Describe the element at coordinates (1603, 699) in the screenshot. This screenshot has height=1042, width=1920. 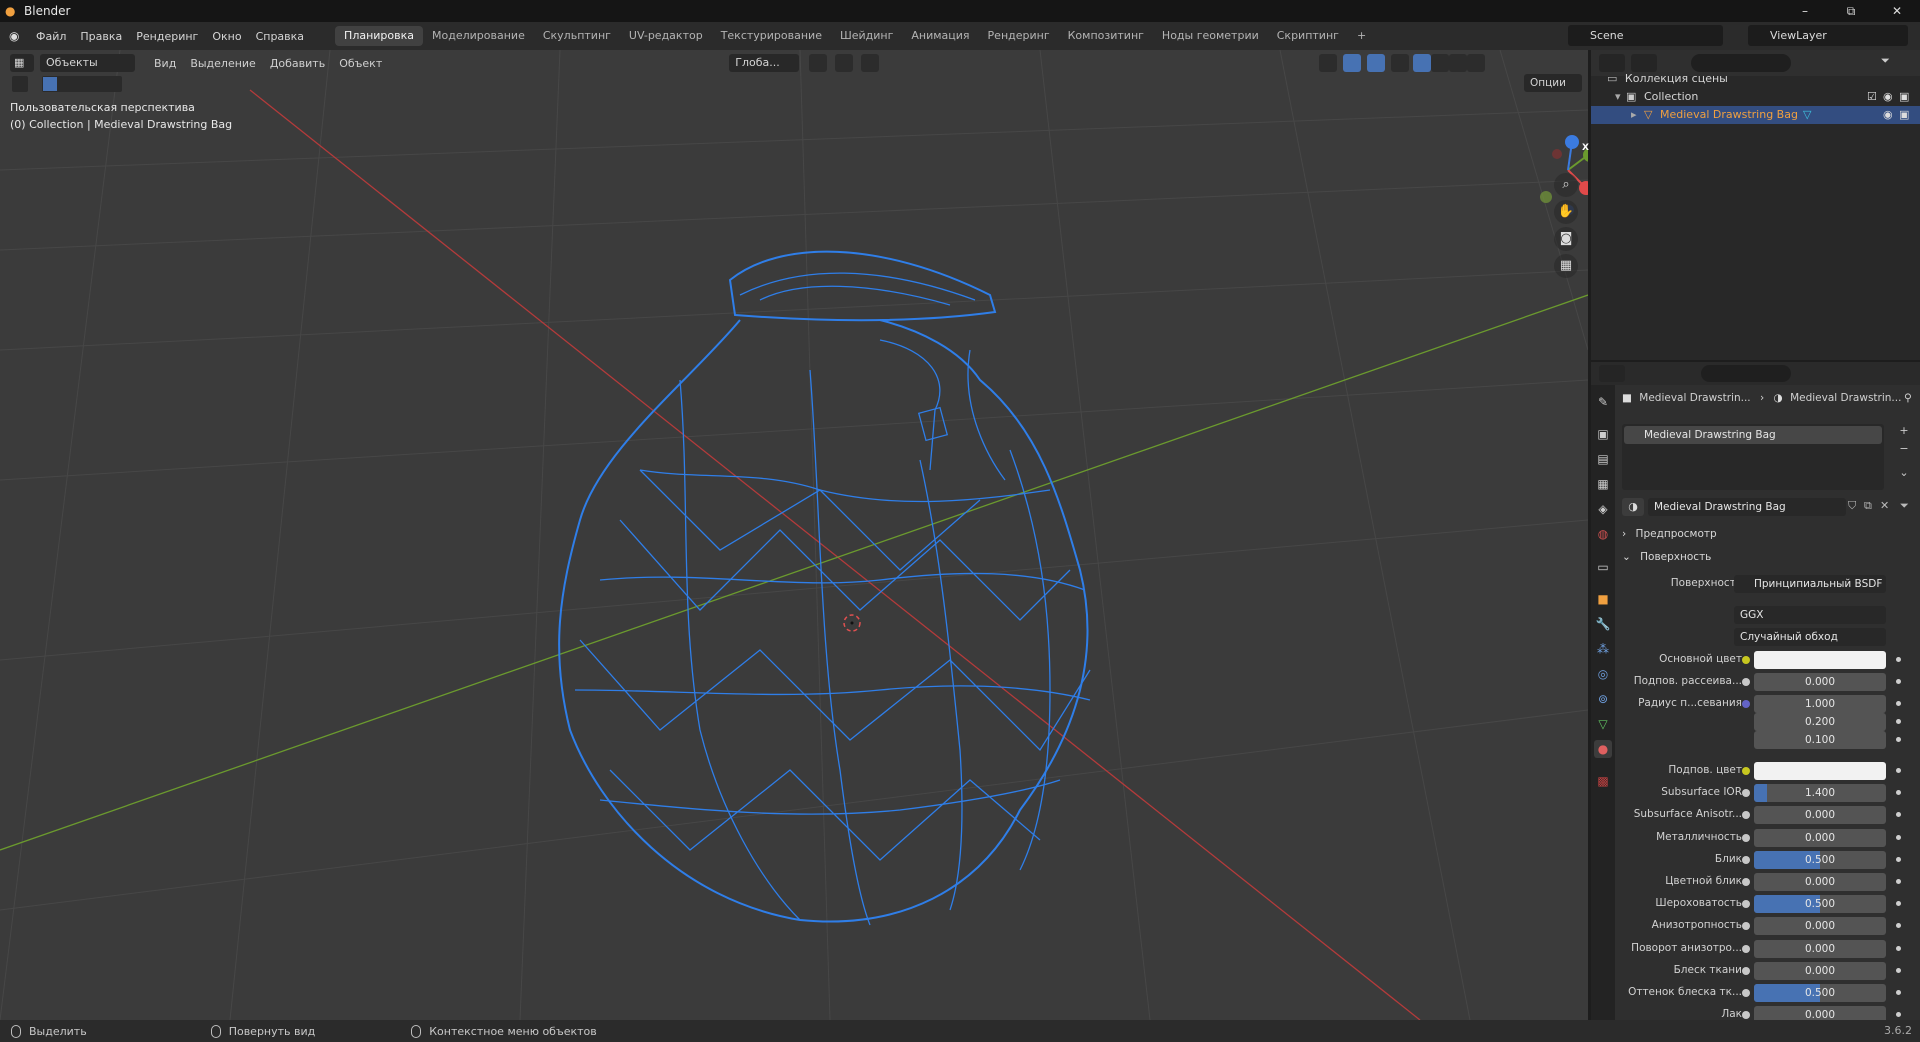
I see `constraints-tab-icon: ⊚` at that location.